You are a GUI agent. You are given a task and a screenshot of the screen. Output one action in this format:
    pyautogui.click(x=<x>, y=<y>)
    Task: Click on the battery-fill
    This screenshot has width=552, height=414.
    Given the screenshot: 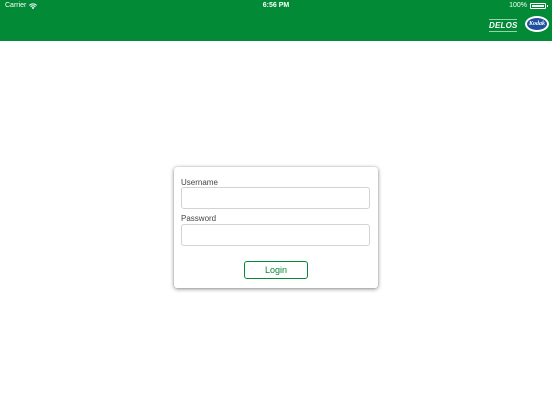 What is the action you would take?
    pyautogui.click(x=538, y=6)
    